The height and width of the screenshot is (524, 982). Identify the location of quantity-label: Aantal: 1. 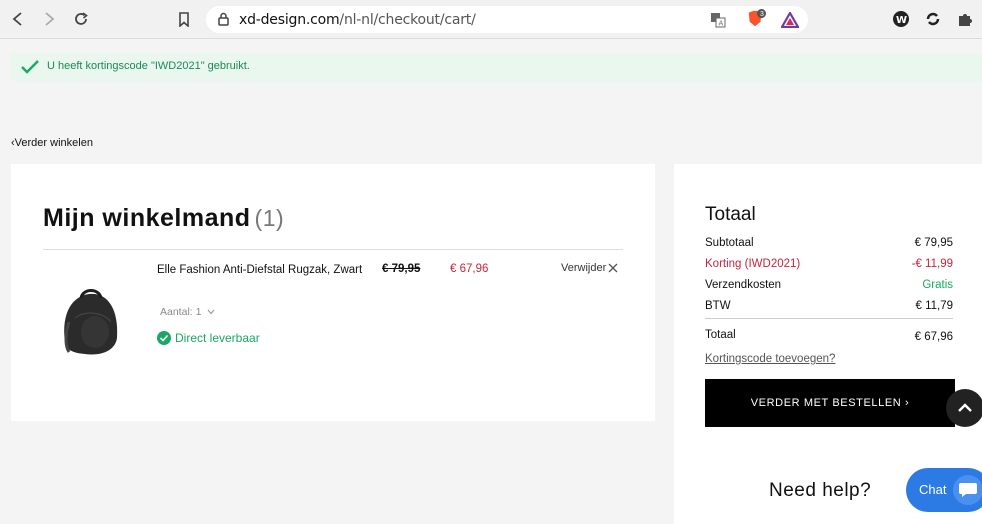
(181, 312).